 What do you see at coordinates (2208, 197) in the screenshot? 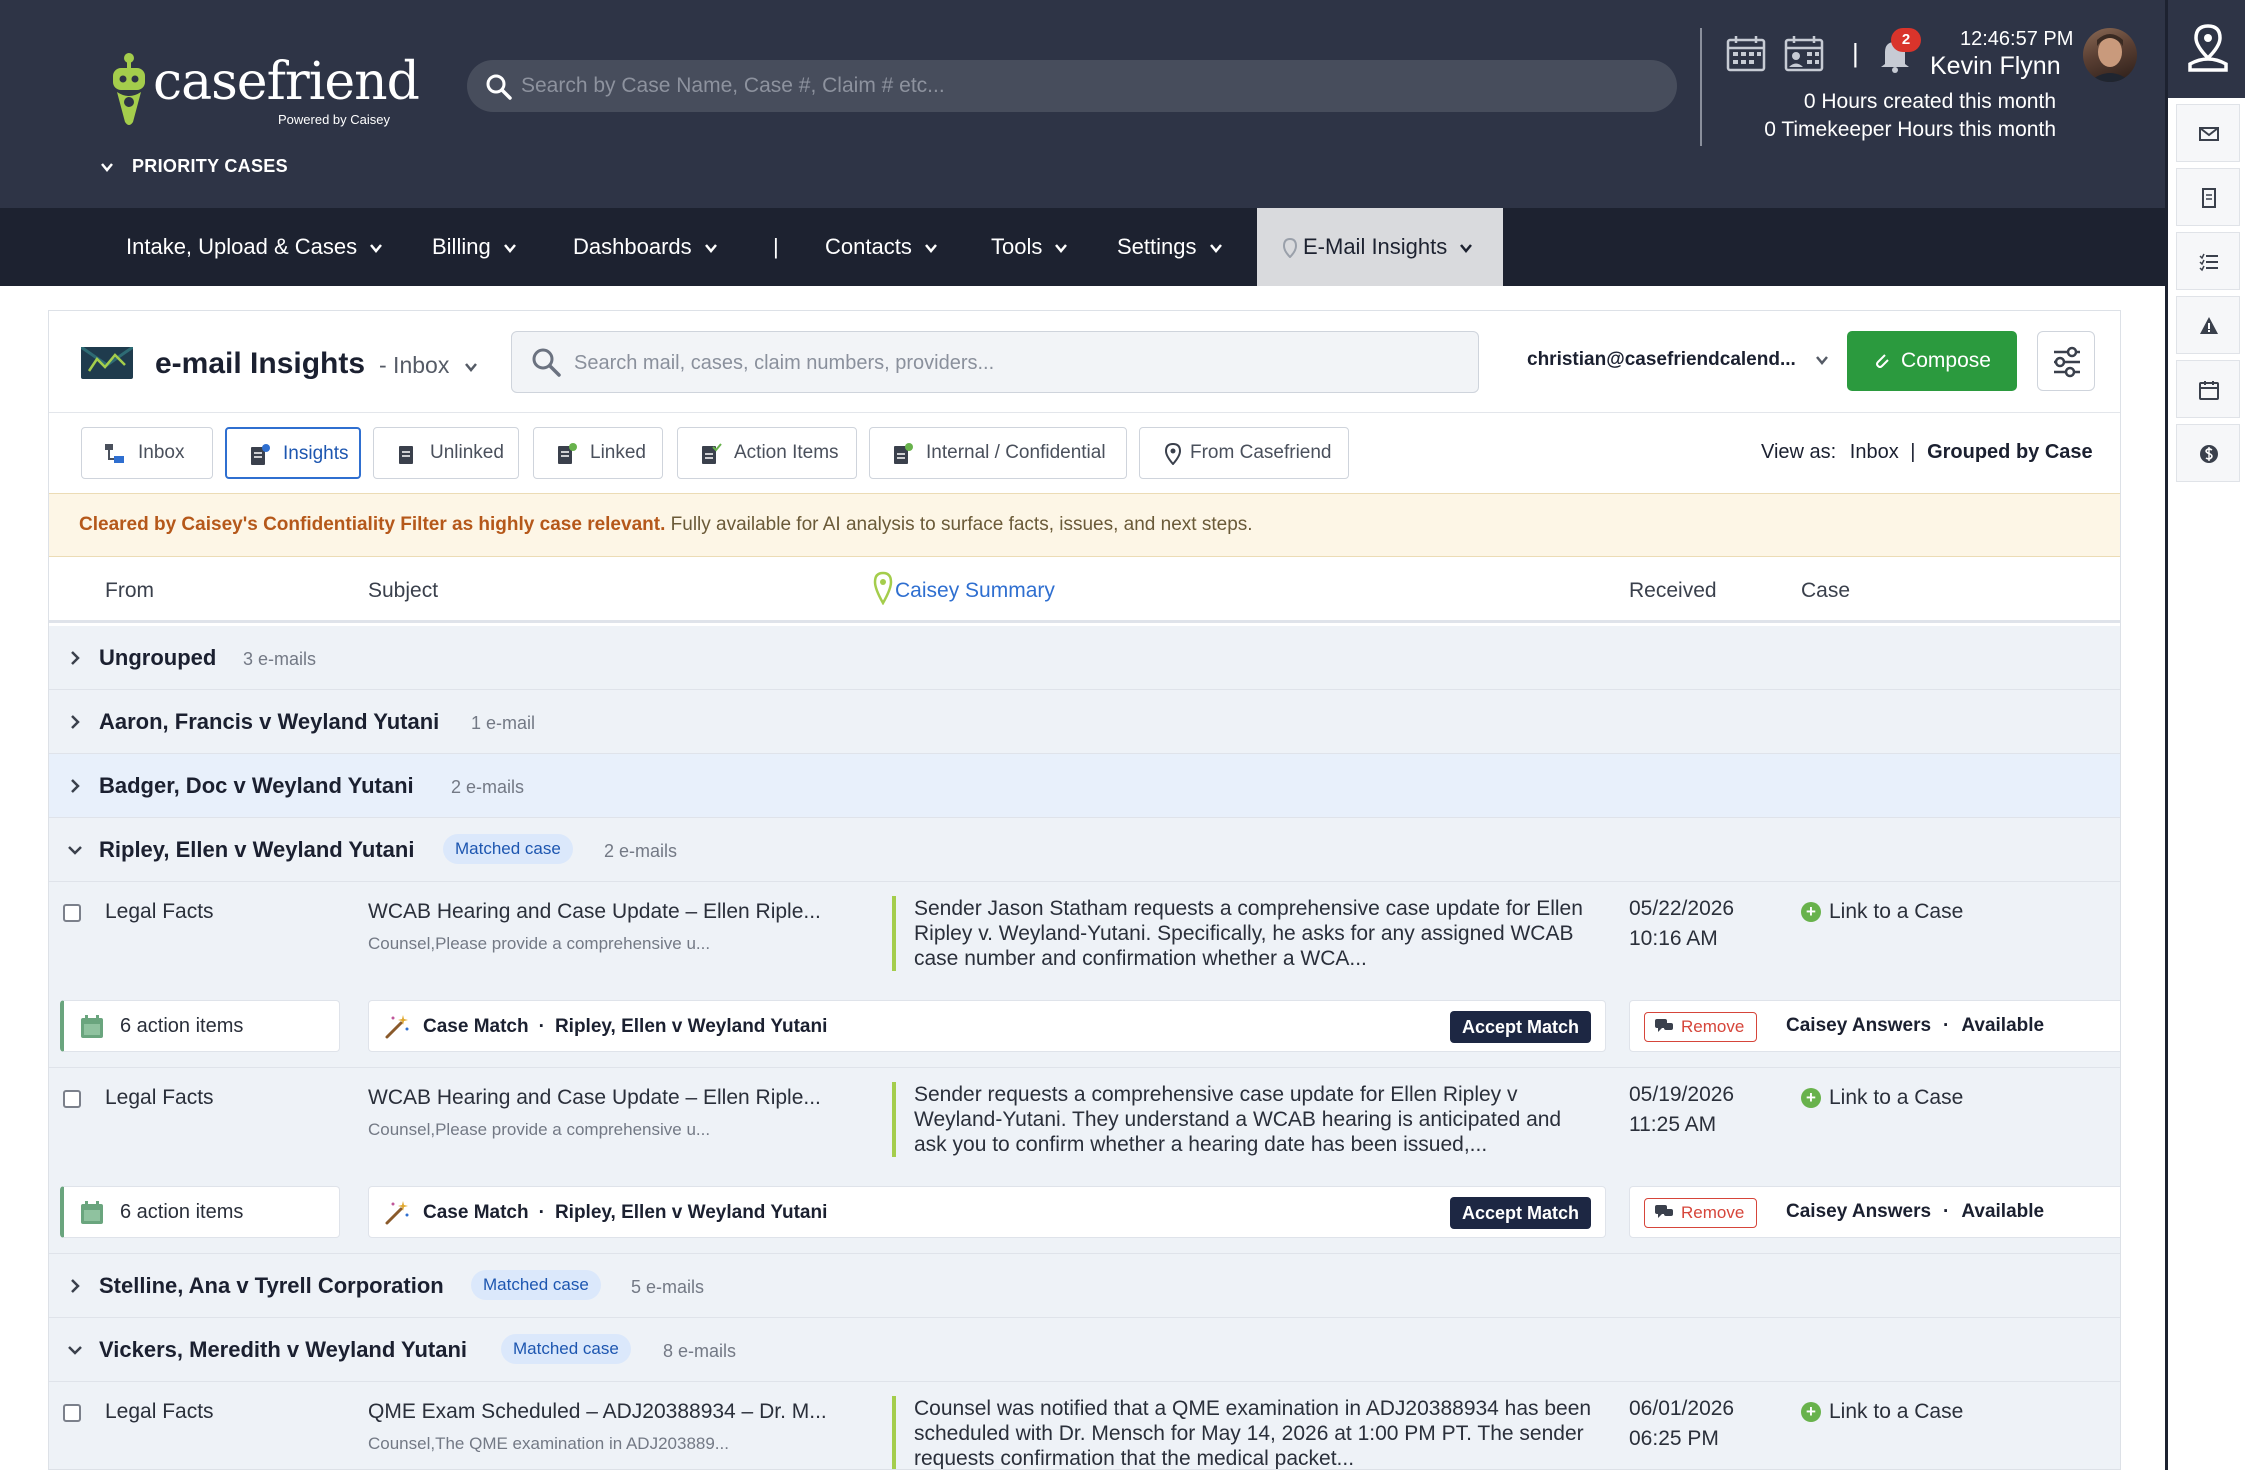
I see `rail-document-button` at bounding box center [2208, 197].